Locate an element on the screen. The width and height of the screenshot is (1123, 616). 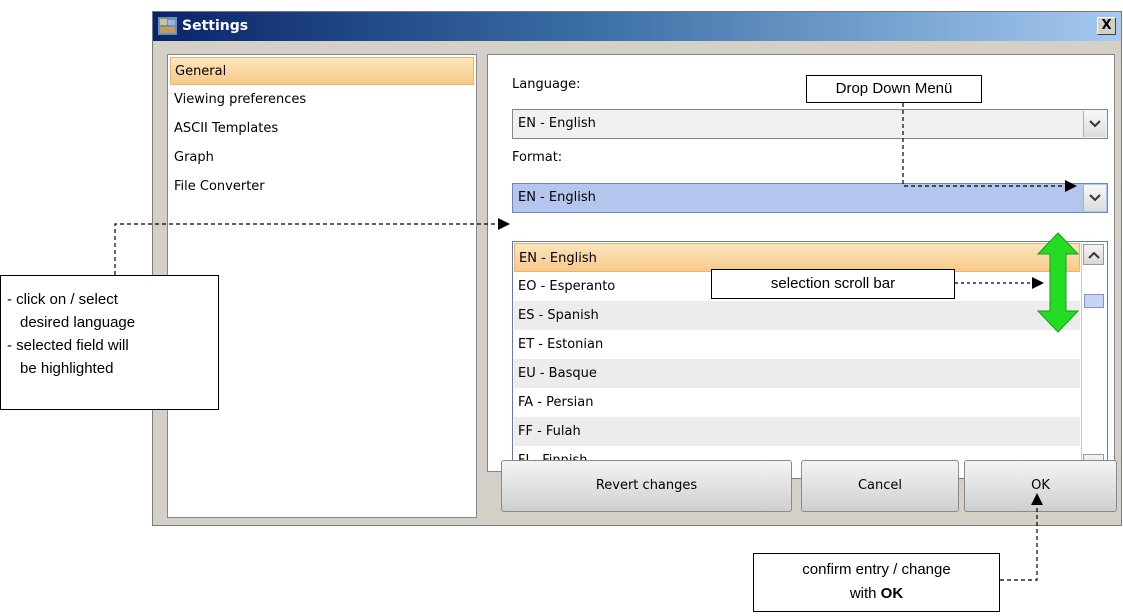
note-confirm-ok: confirm entry / change with OK is located at coordinates (876, 582).